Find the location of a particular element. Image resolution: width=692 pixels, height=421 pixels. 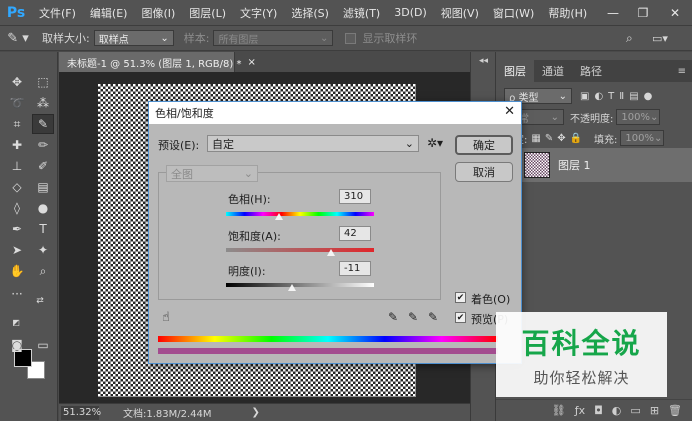

saturation-input: 42 is located at coordinates (355, 233).